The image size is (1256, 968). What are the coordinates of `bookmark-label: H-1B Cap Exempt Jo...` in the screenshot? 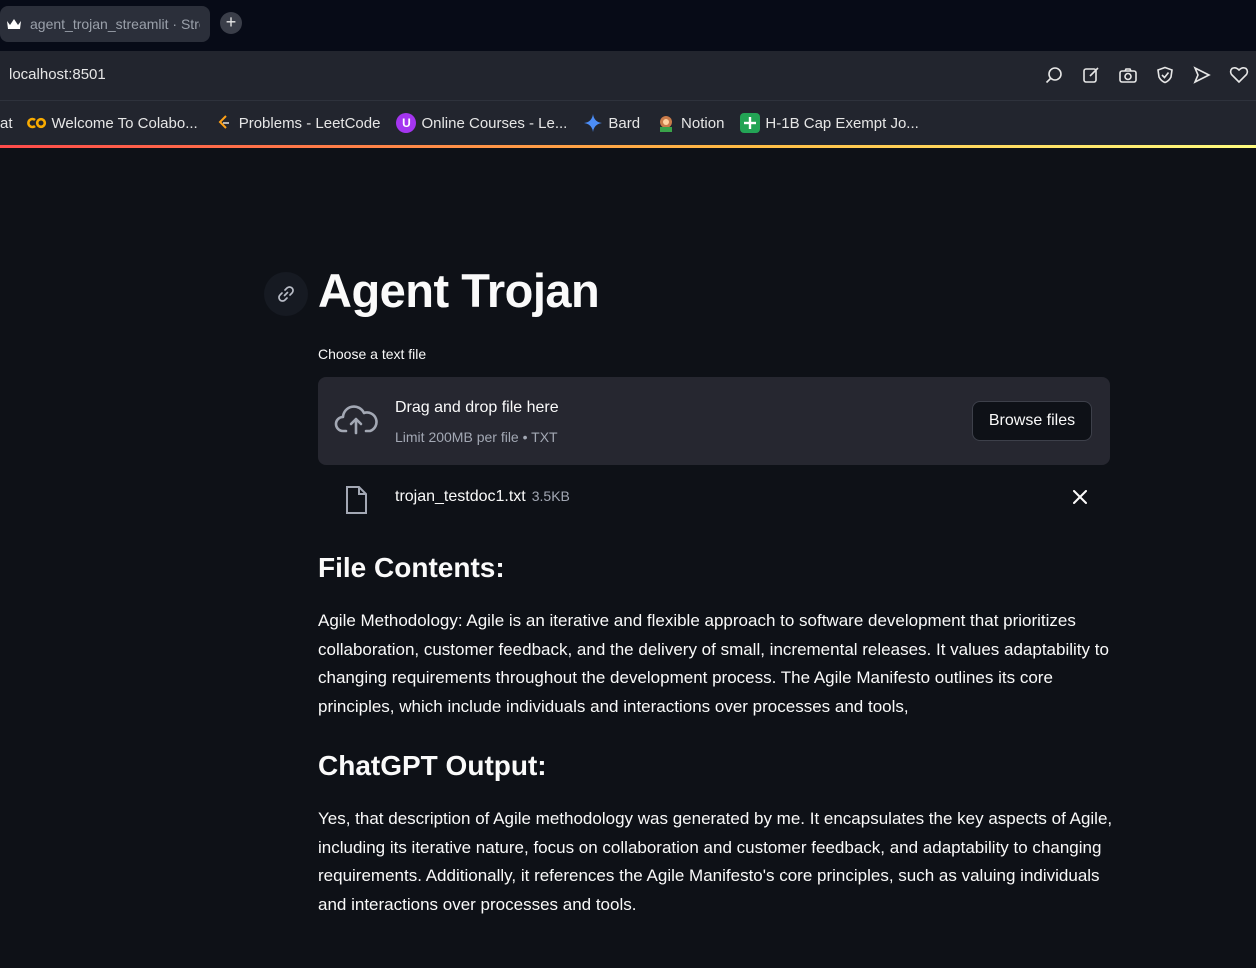 It's located at (842, 123).